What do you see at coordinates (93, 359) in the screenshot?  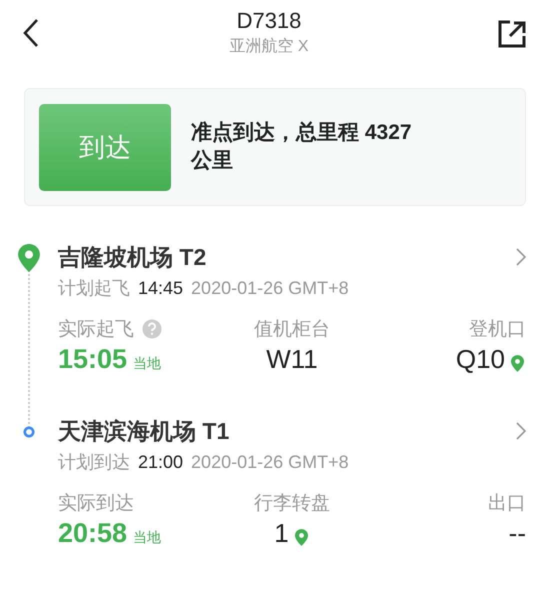 I see `actual-time: 15:05` at bounding box center [93, 359].